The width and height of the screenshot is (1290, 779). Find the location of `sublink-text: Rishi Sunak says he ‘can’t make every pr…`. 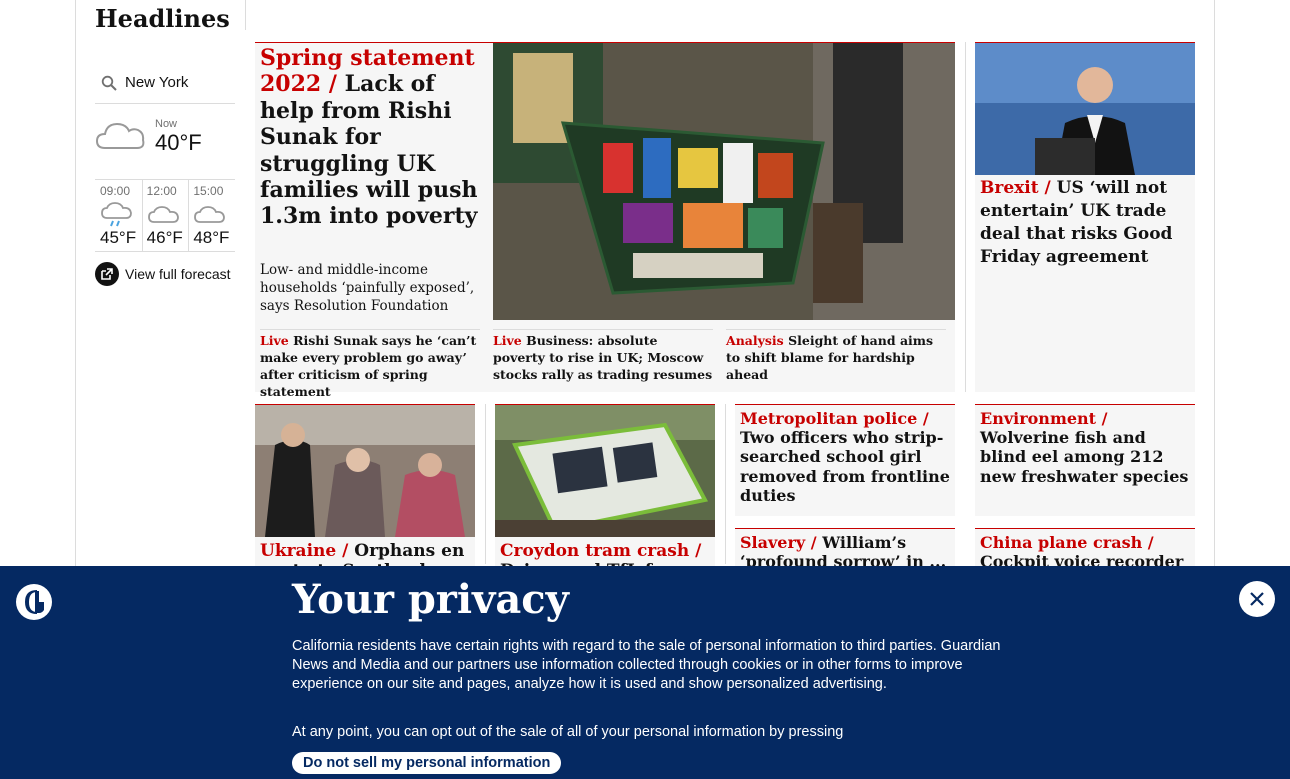

sublink-text: Rishi Sunak says he ‘can’t make every pr… is located at coordinates (368, 366).